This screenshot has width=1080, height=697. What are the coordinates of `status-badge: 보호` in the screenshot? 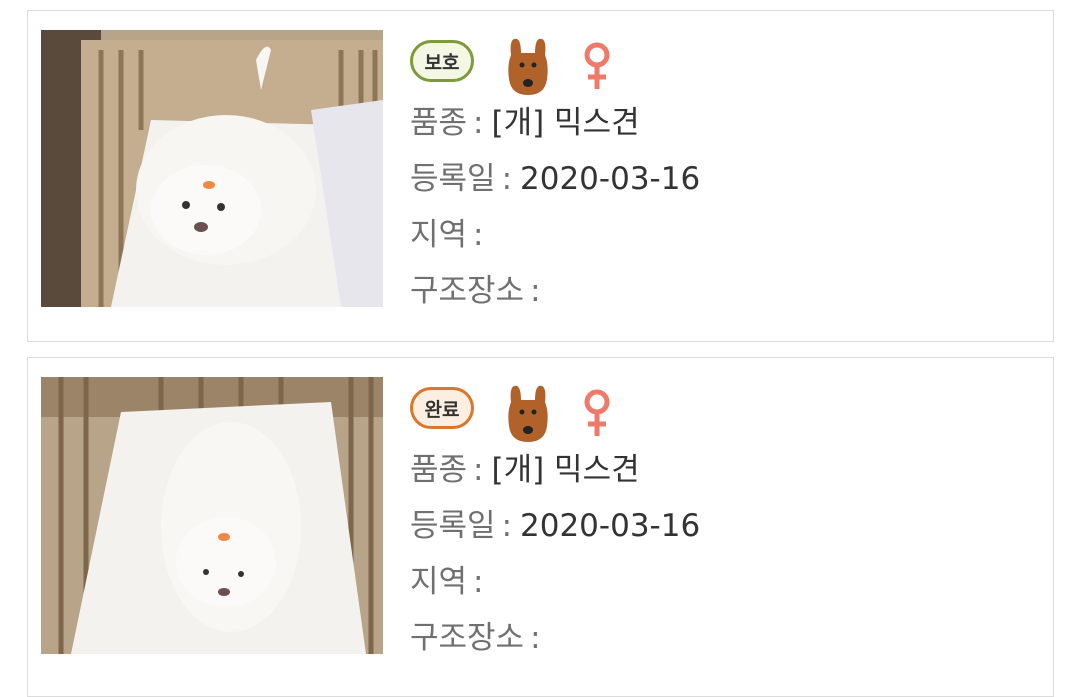 It's located at (442, 61).